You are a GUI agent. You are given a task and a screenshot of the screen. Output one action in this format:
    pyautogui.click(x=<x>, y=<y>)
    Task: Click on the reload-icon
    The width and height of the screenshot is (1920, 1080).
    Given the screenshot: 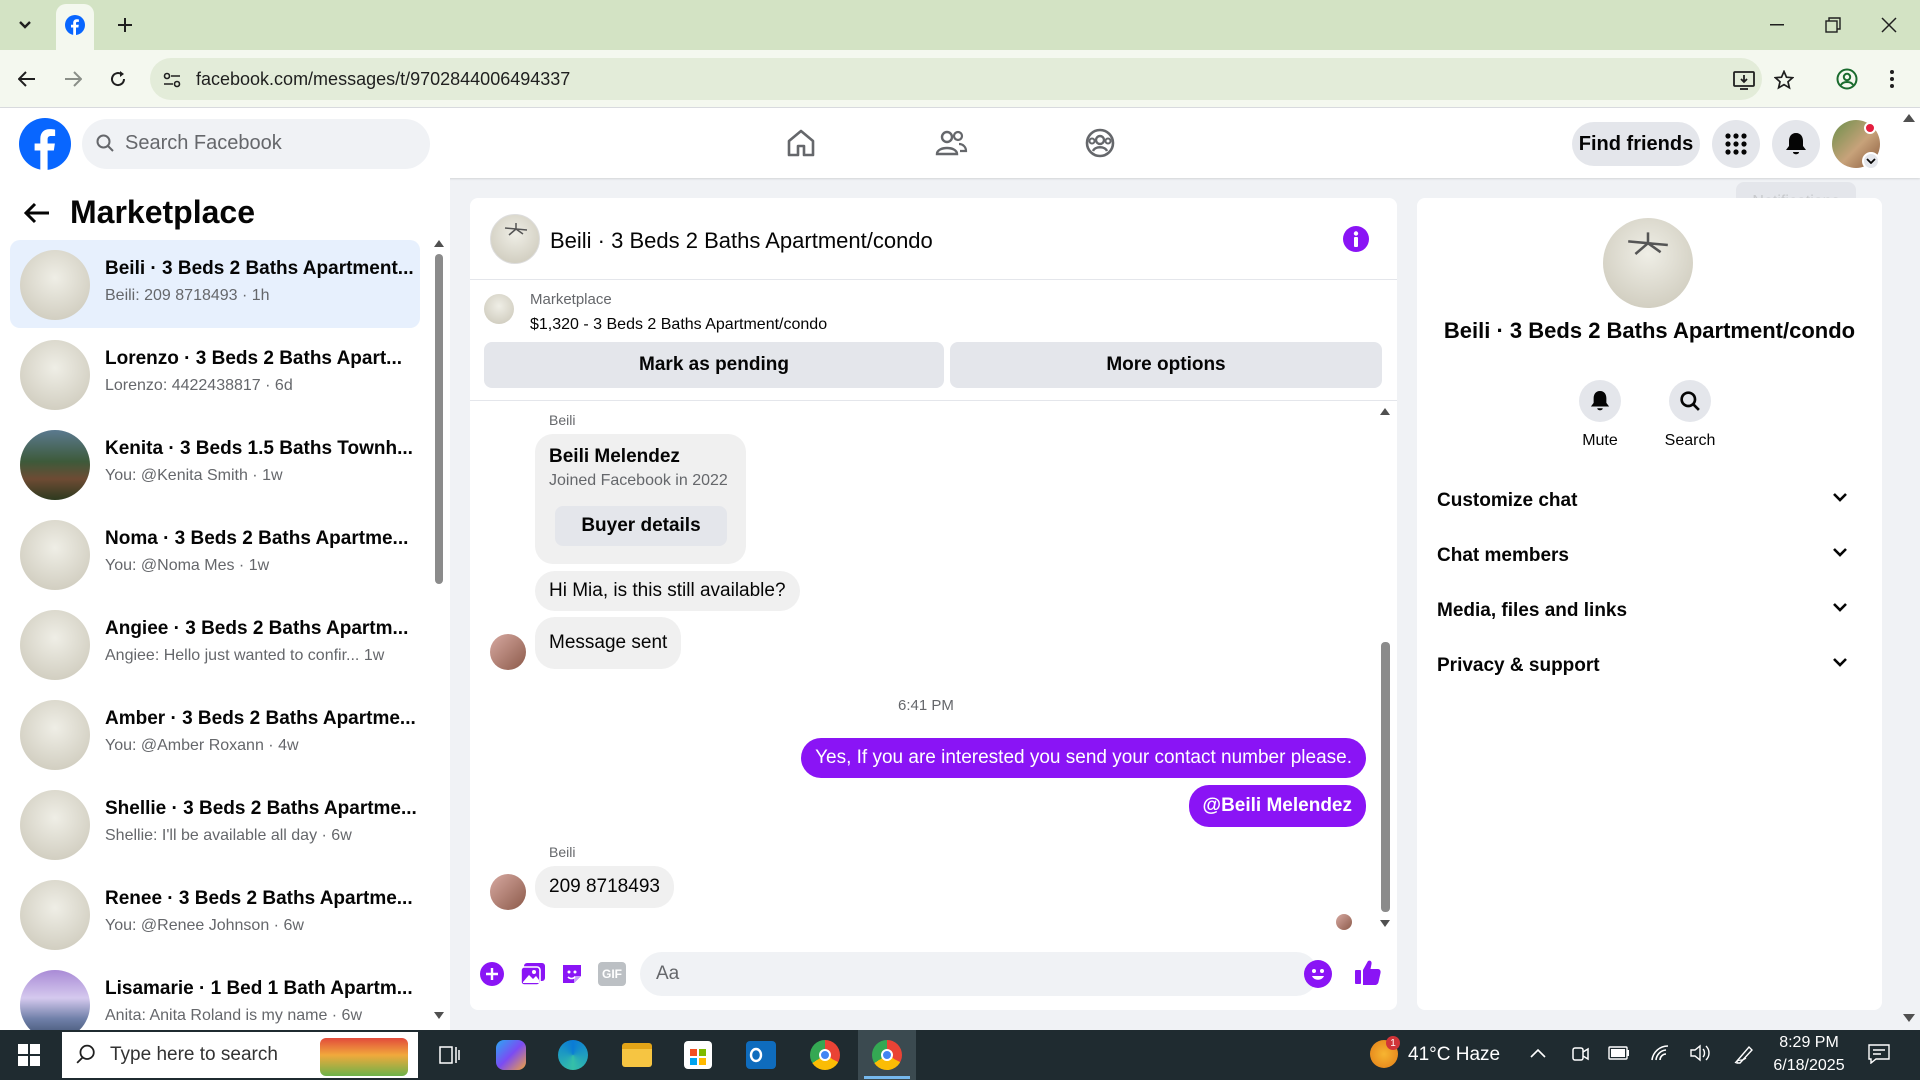 What is the action you would take?
    pyautogui.click(x=118, y=79)
    